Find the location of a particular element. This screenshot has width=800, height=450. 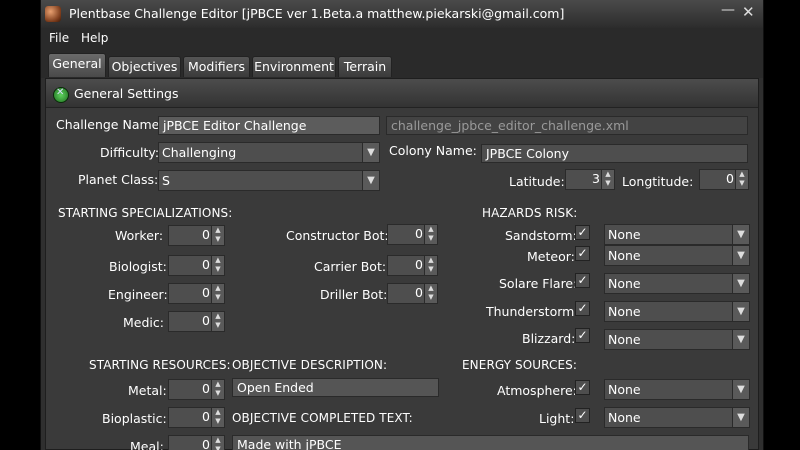

blizzard-select: None ▼ is located at coordinates (677, 339).